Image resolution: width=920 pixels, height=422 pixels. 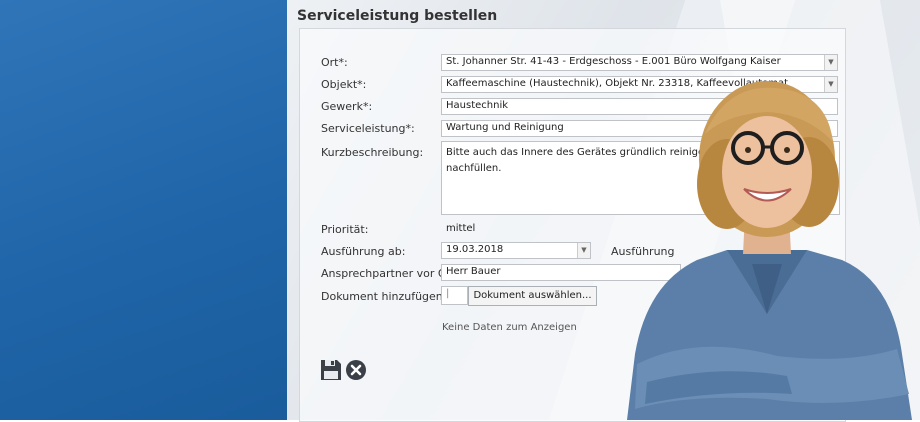 I want to click on prioritaet-value: mittel, so click(x=461, y=228).